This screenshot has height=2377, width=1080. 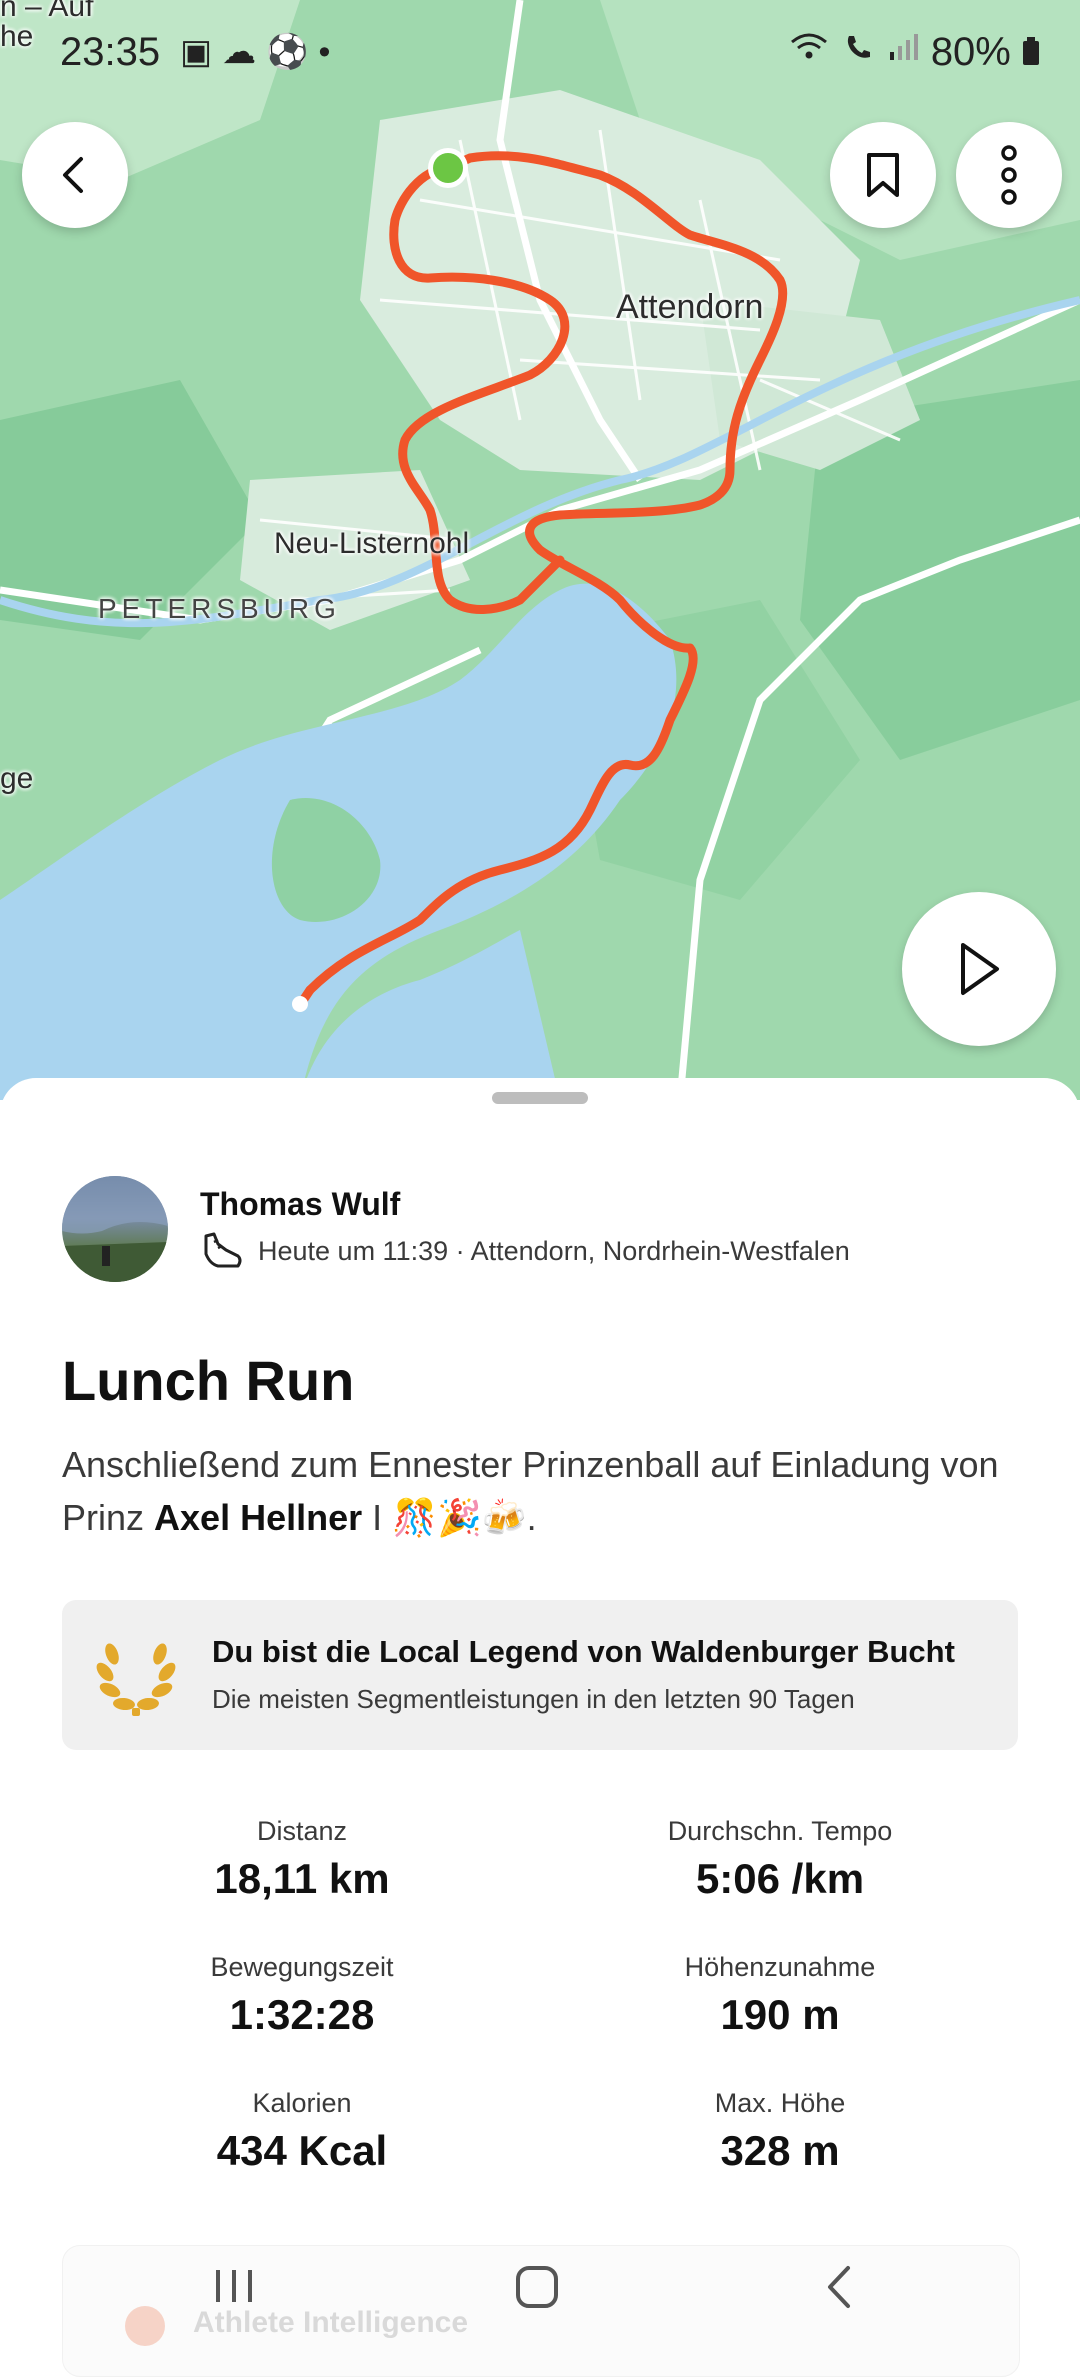 What do you see at coordinates (780, 2150) in the screenshot?
I see `stat-value: 328 m` at bounding box center [780, 2150].